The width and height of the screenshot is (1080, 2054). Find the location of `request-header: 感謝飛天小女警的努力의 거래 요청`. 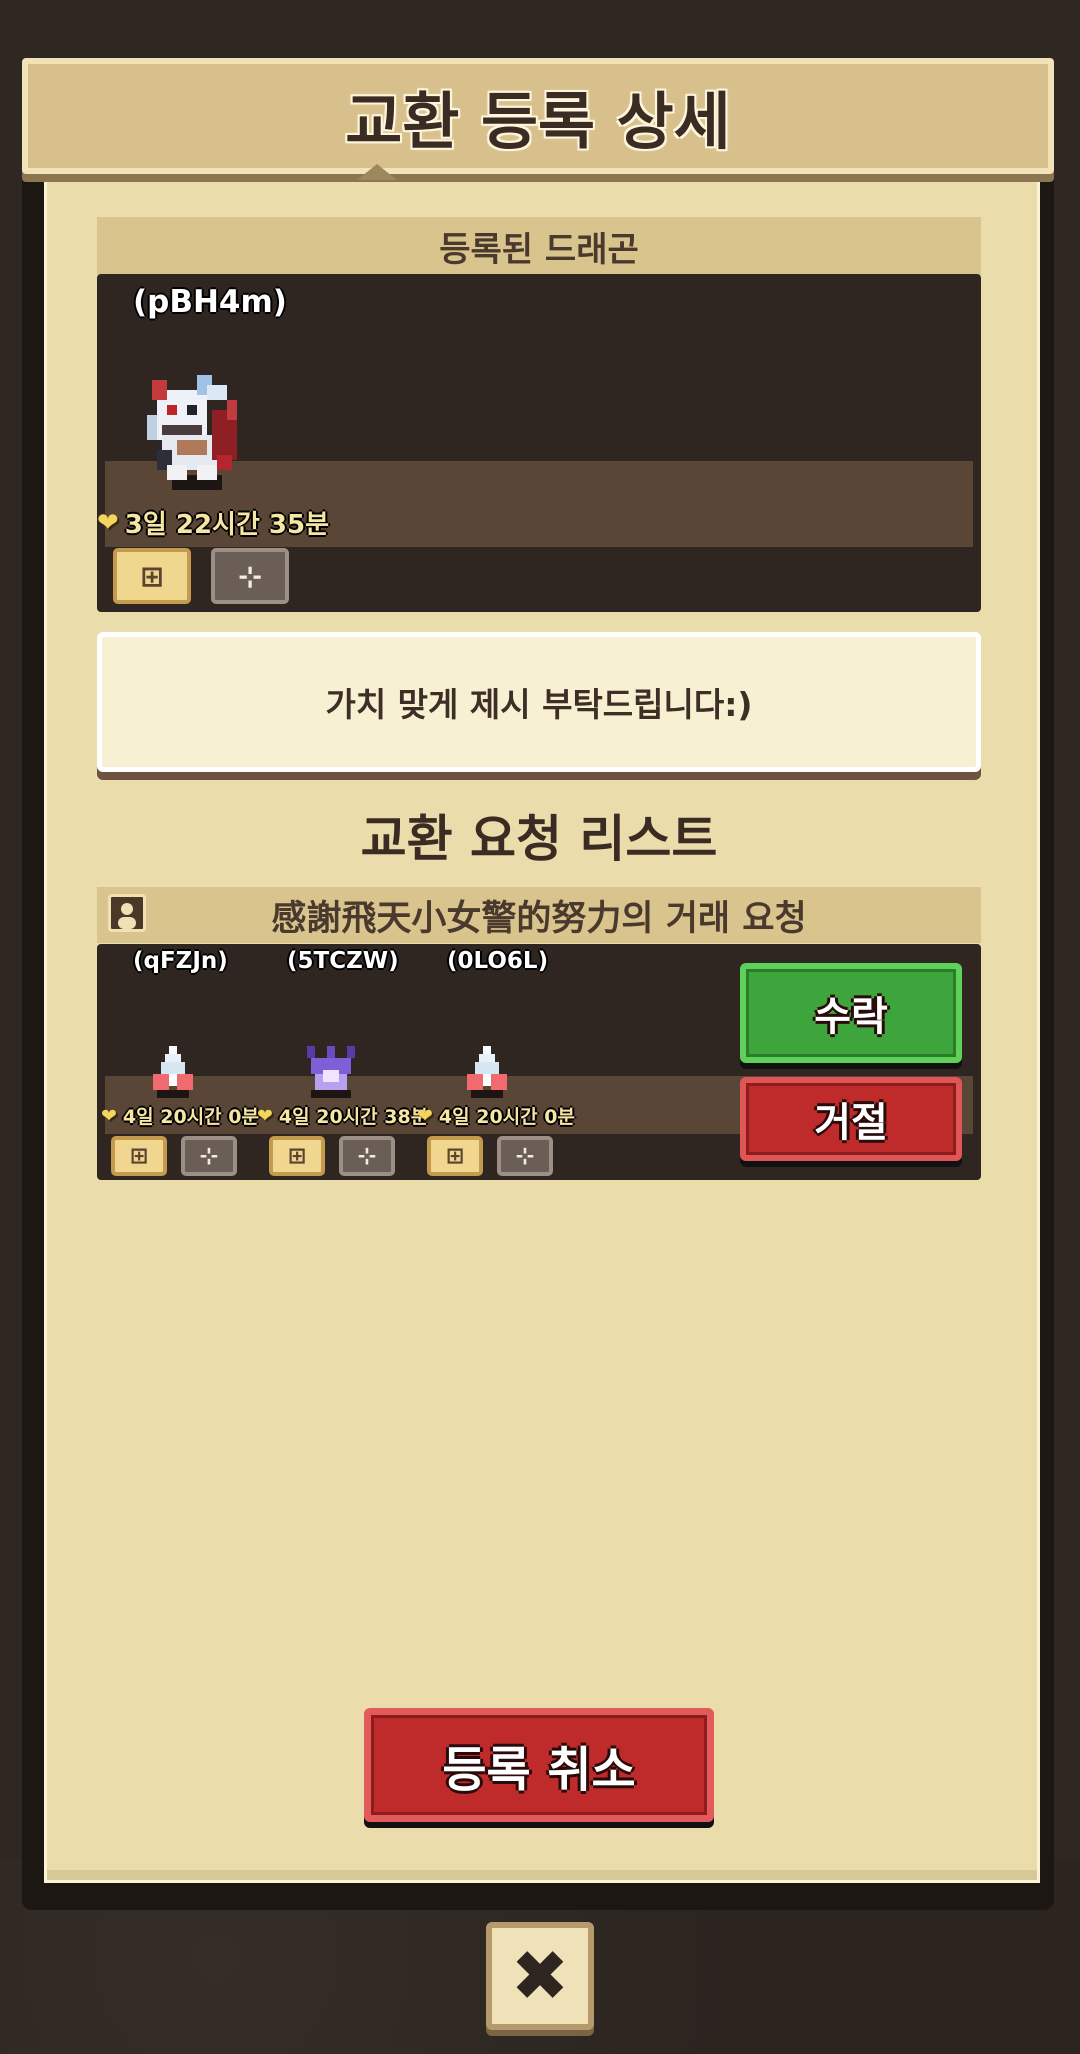

request-header: 感謝飛天小女警的努力의 거래 요청 is located at coordinates (539, 913).